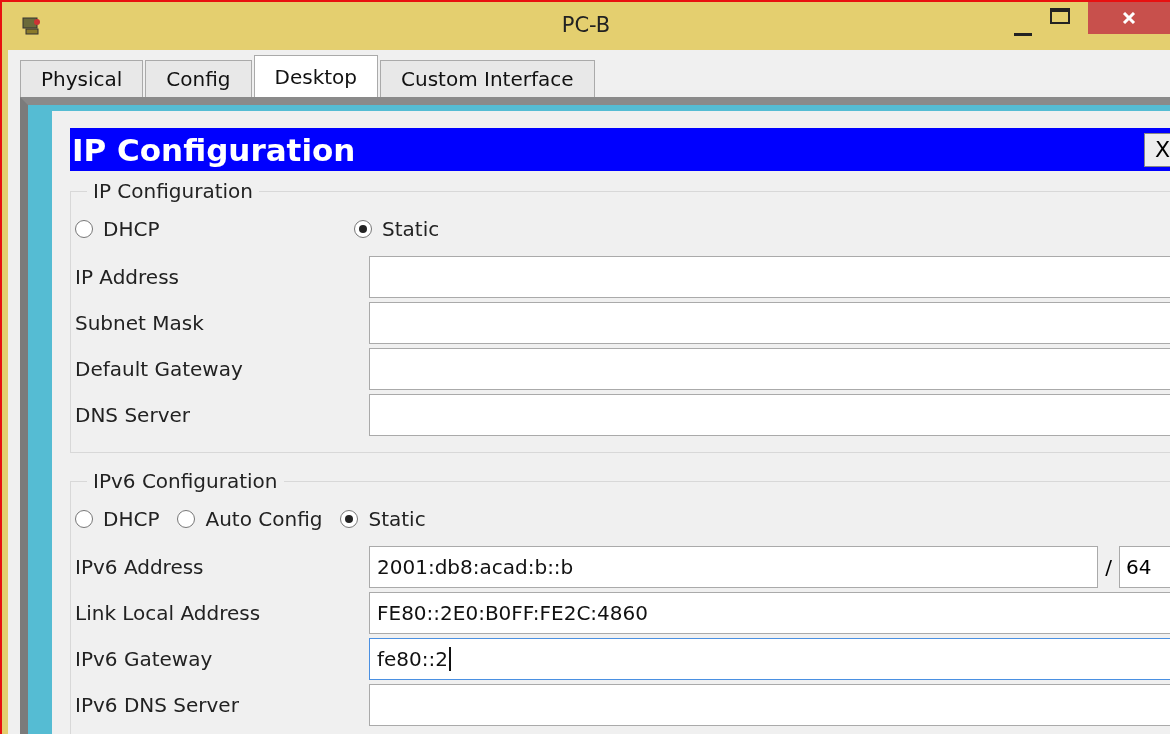 This screenshot has width=1170, height=734. I want to click on input-field: 2001:db8:acad:b::b, so click(734, 567).